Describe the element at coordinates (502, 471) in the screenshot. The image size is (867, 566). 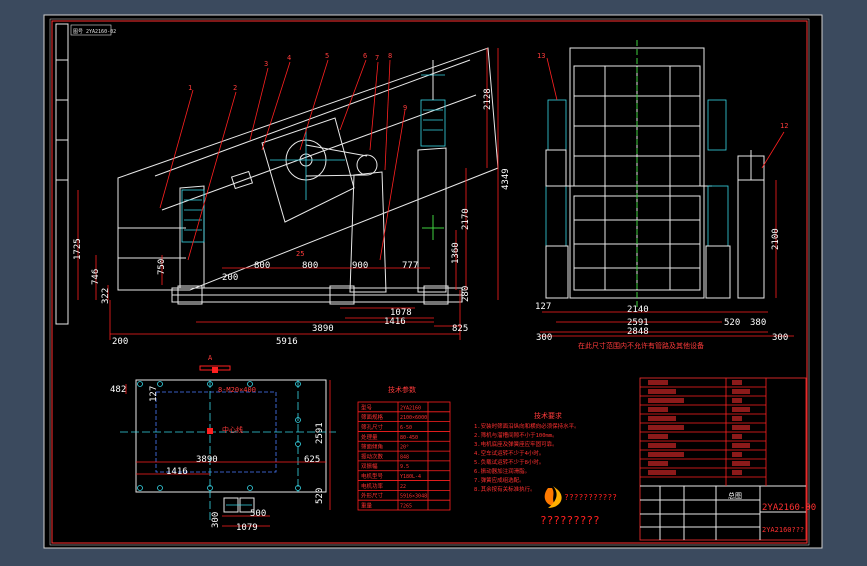
I see `note-line: 6.振动器加注润滑脂。` at that location.